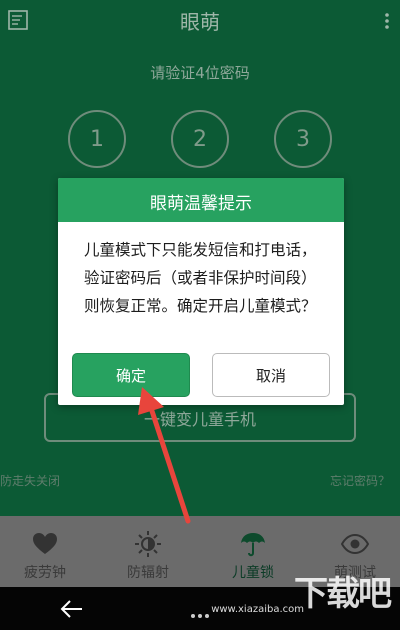 The height and width of the screenshot is (630, 400). Describe the element at coordinates (253, 545) in the screenshot. I see `umbrella-icon` at that location.